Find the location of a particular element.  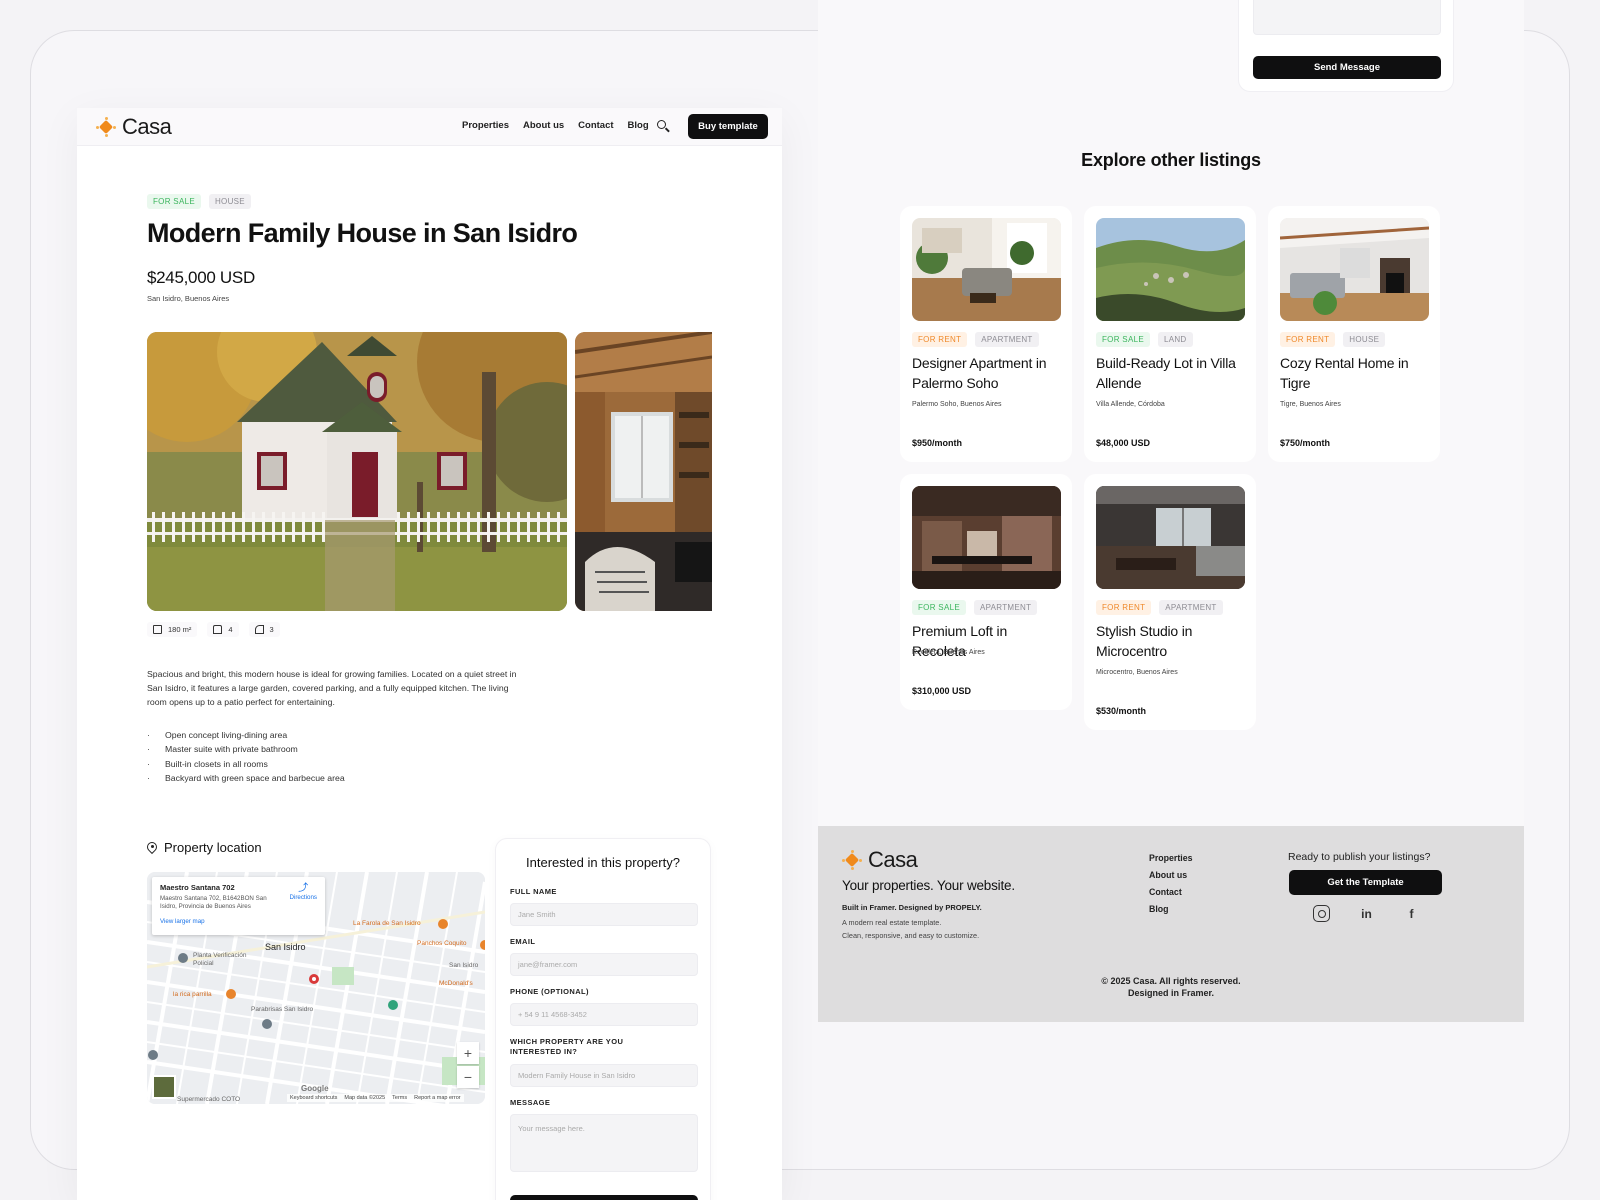

nav-link-properties: Properties is located at coordinates (485, 125).